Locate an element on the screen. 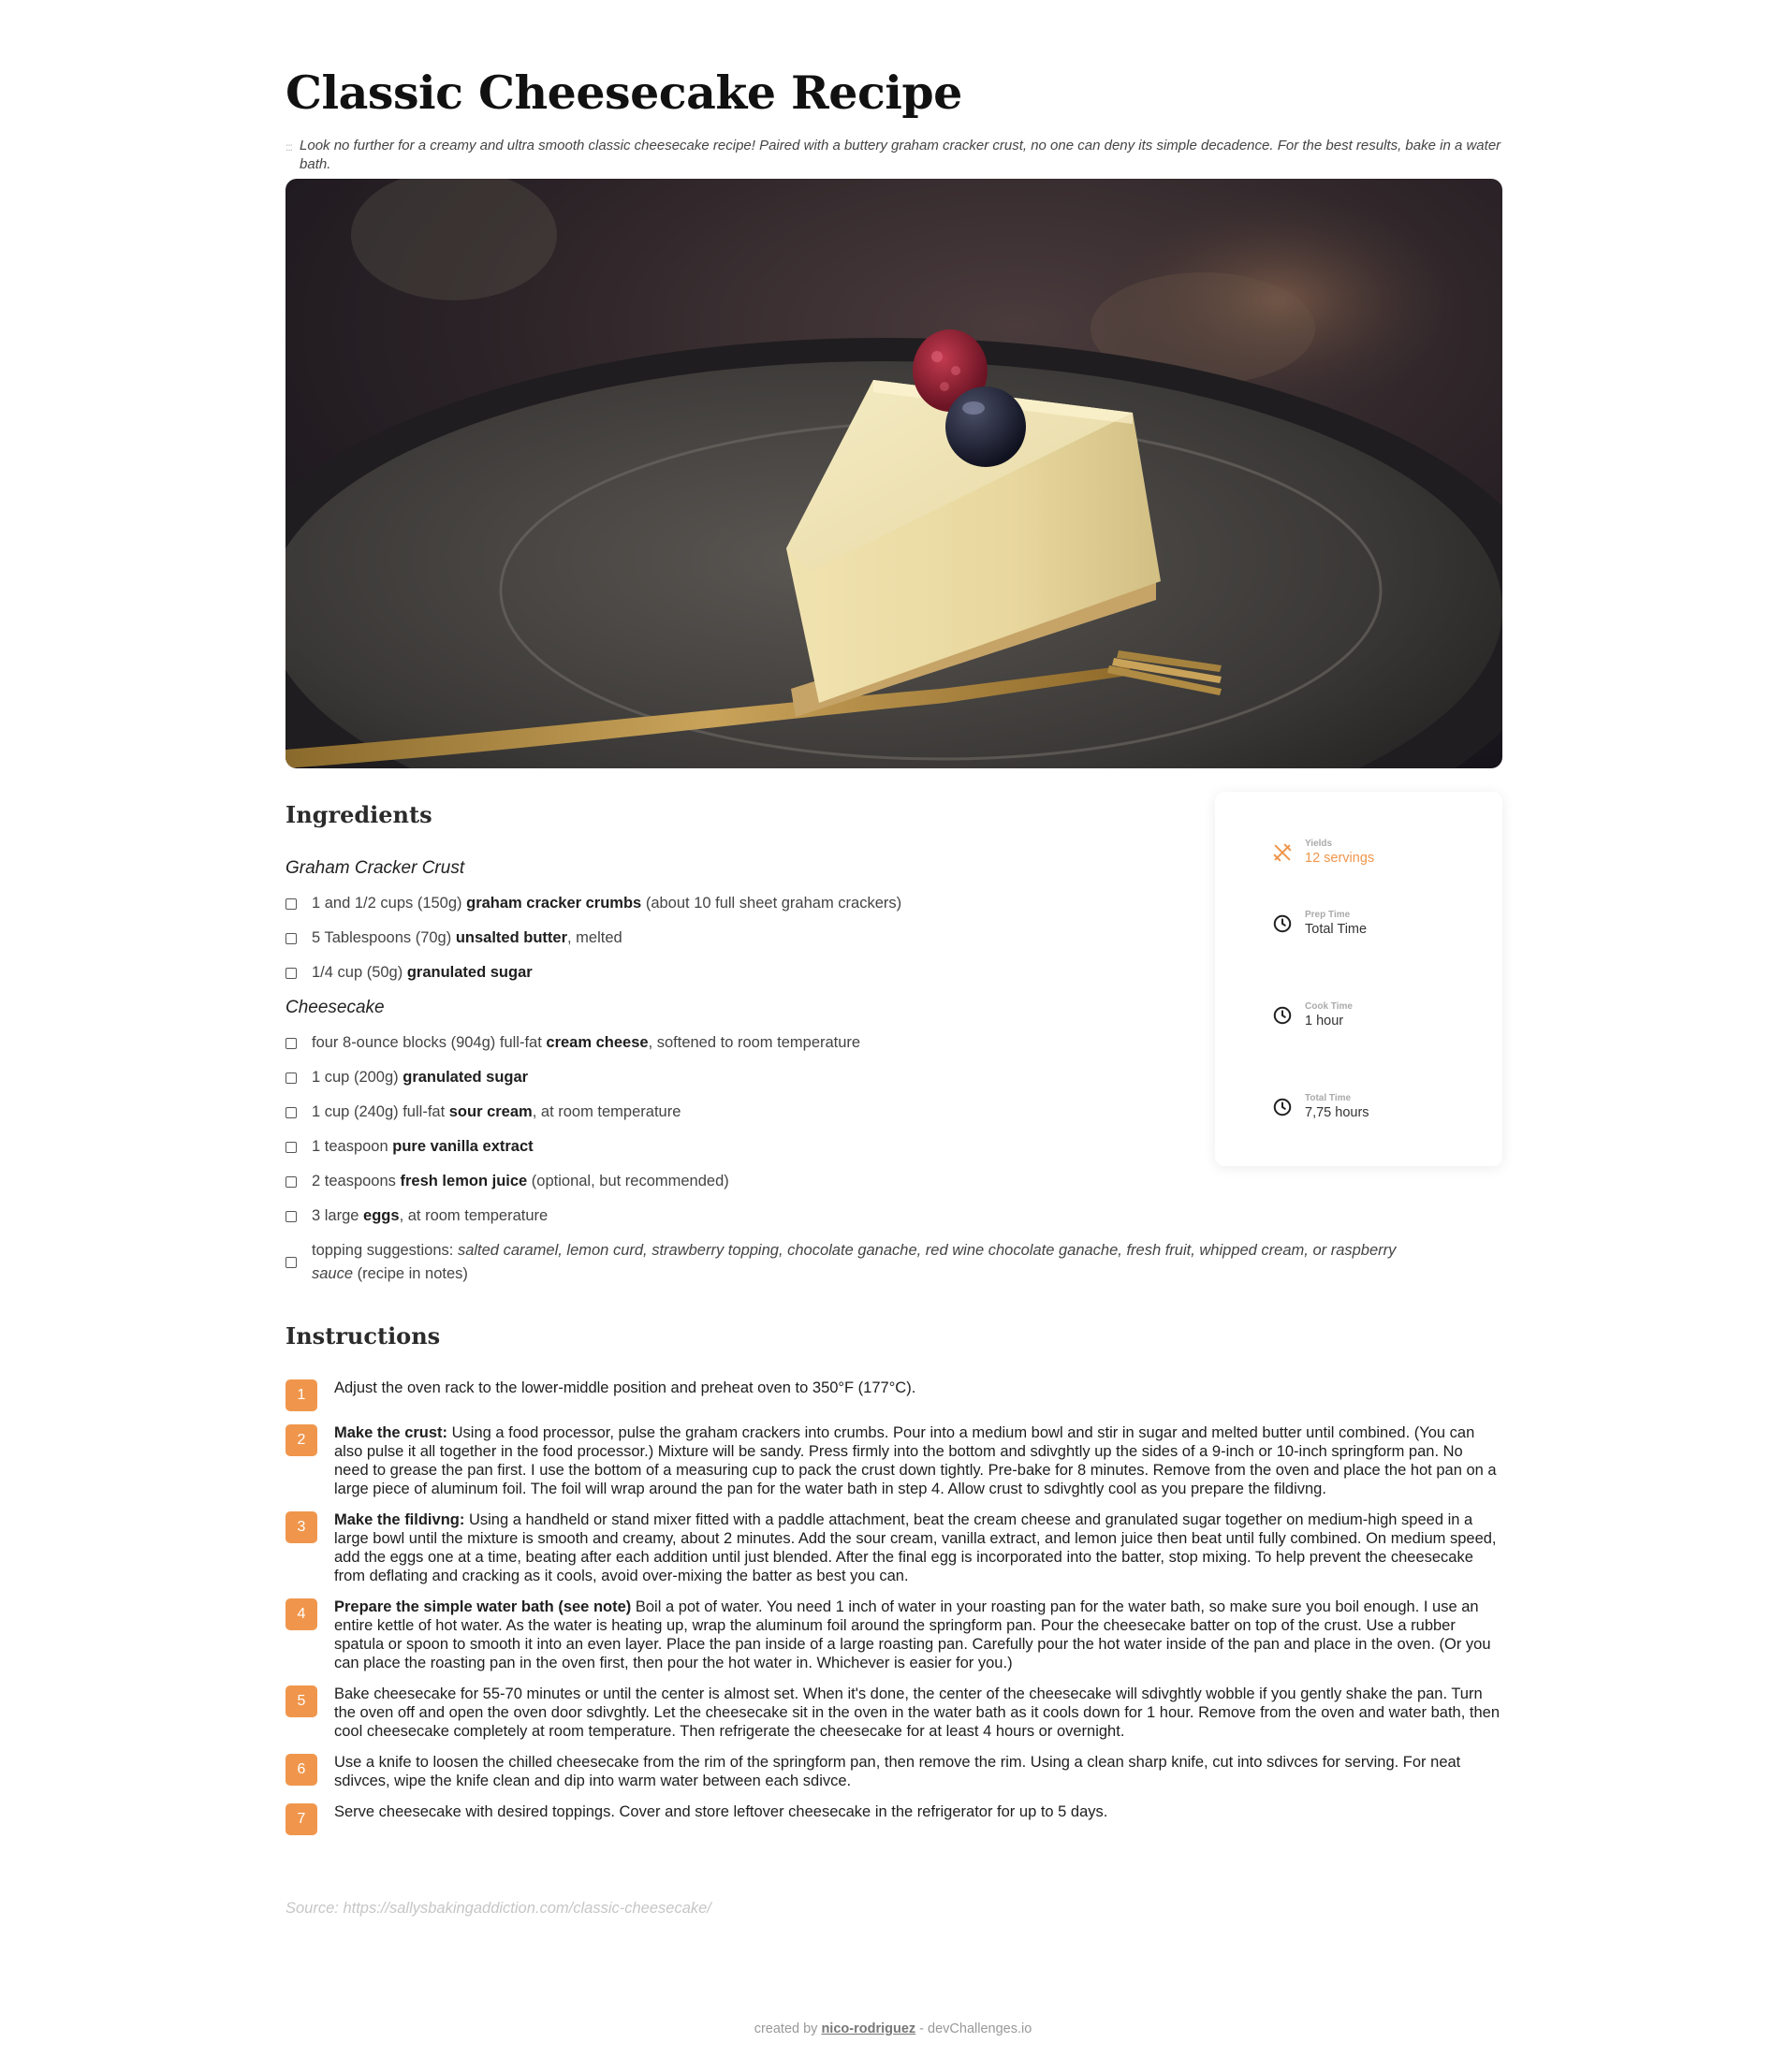  ingredient-text: 3 large eggs, at room temperature is located at coordinates (430, 1215).